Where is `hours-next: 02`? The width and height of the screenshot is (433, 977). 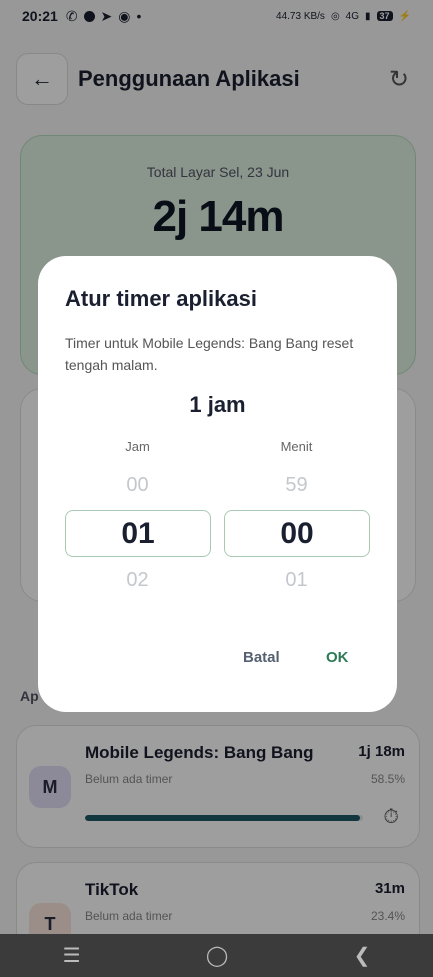
hours-next: 02 is located at coordinates (137, 580).